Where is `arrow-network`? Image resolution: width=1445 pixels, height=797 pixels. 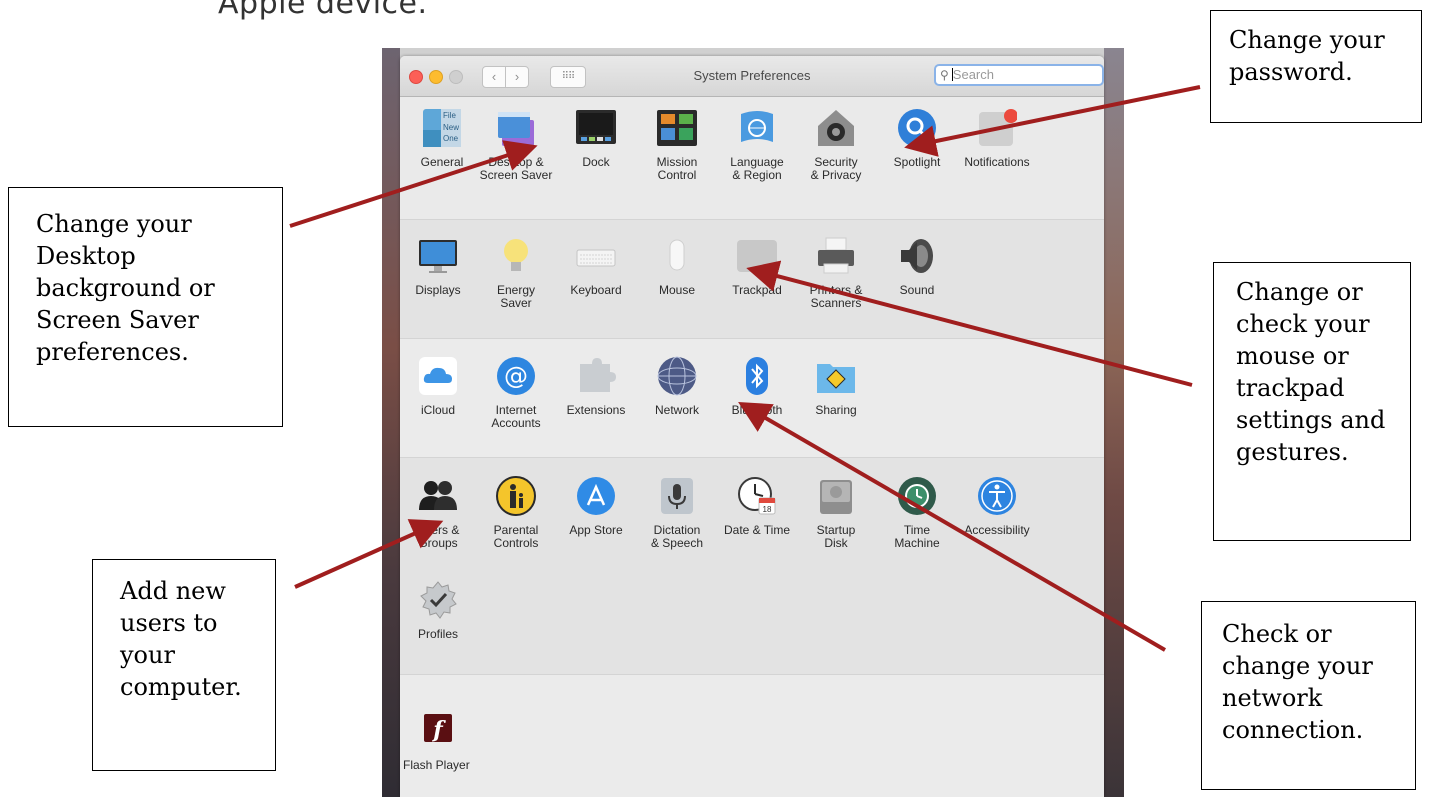 arrow-network is located at coordinates (952, 526).